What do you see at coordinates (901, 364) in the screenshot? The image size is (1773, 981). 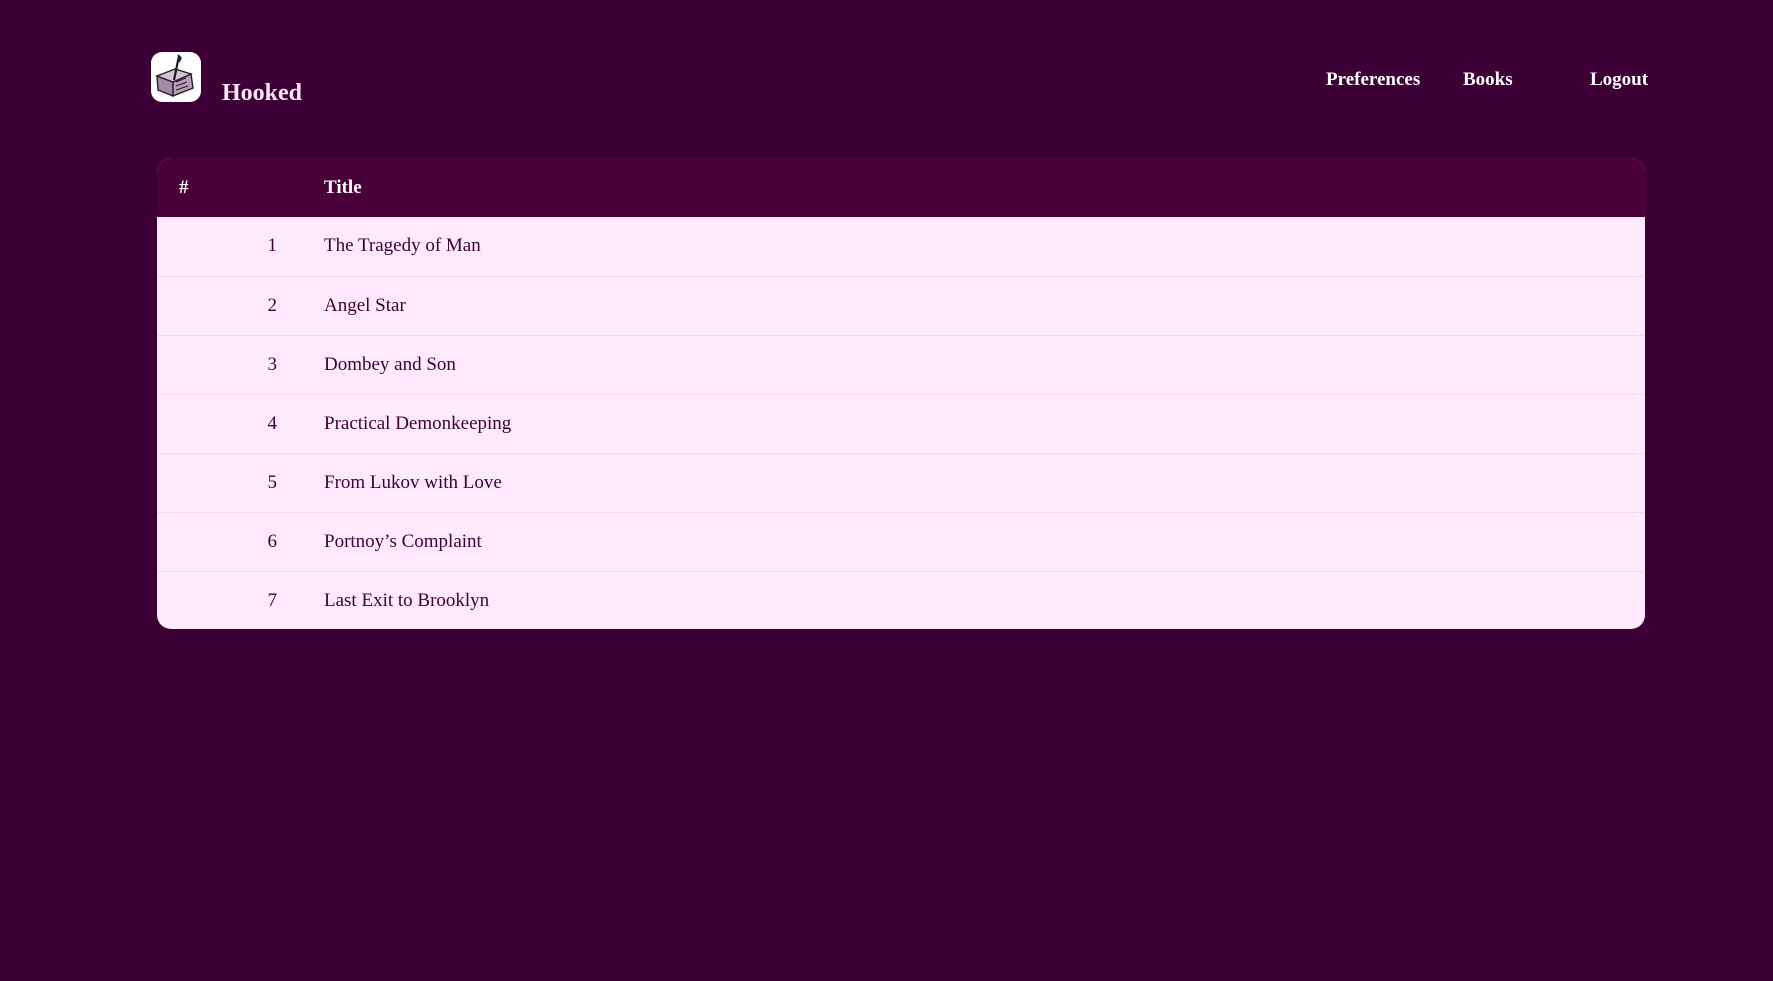 I see `table-row: 3 Dombey and Son` at bounding box center [901, 364].